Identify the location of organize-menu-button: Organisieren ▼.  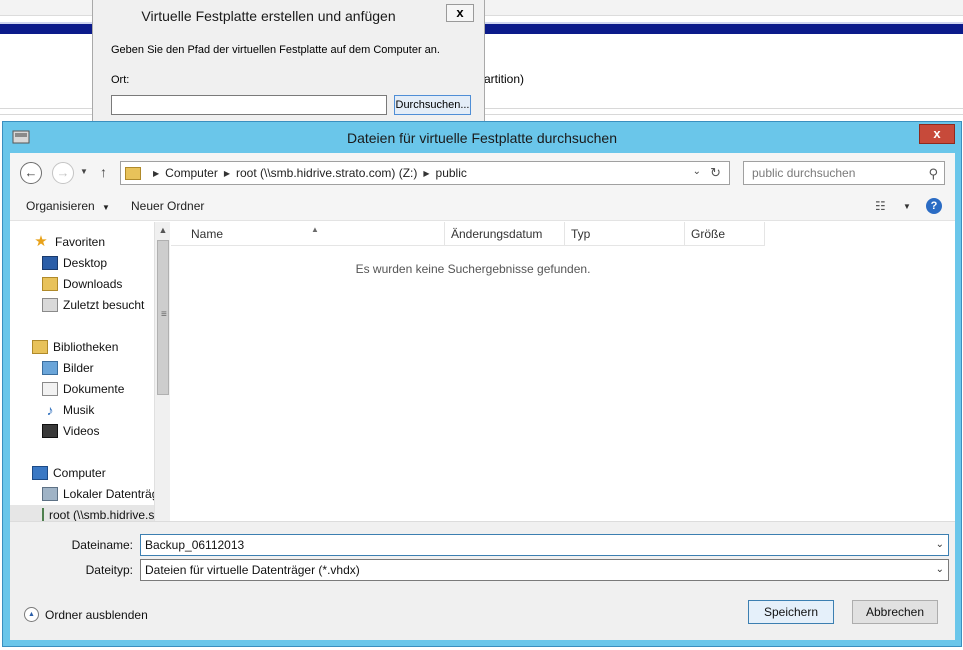
(68, 206).